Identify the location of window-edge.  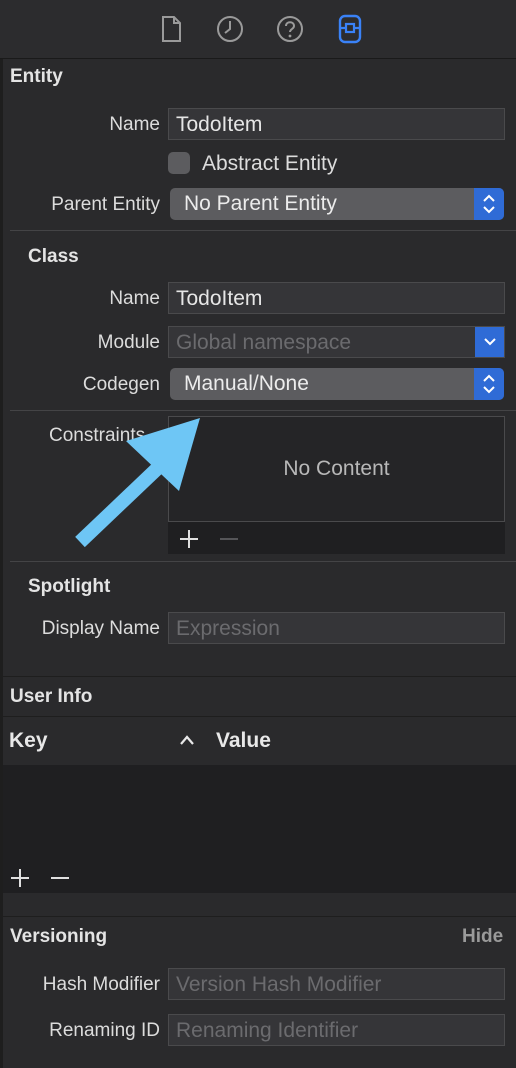
(1, 534).